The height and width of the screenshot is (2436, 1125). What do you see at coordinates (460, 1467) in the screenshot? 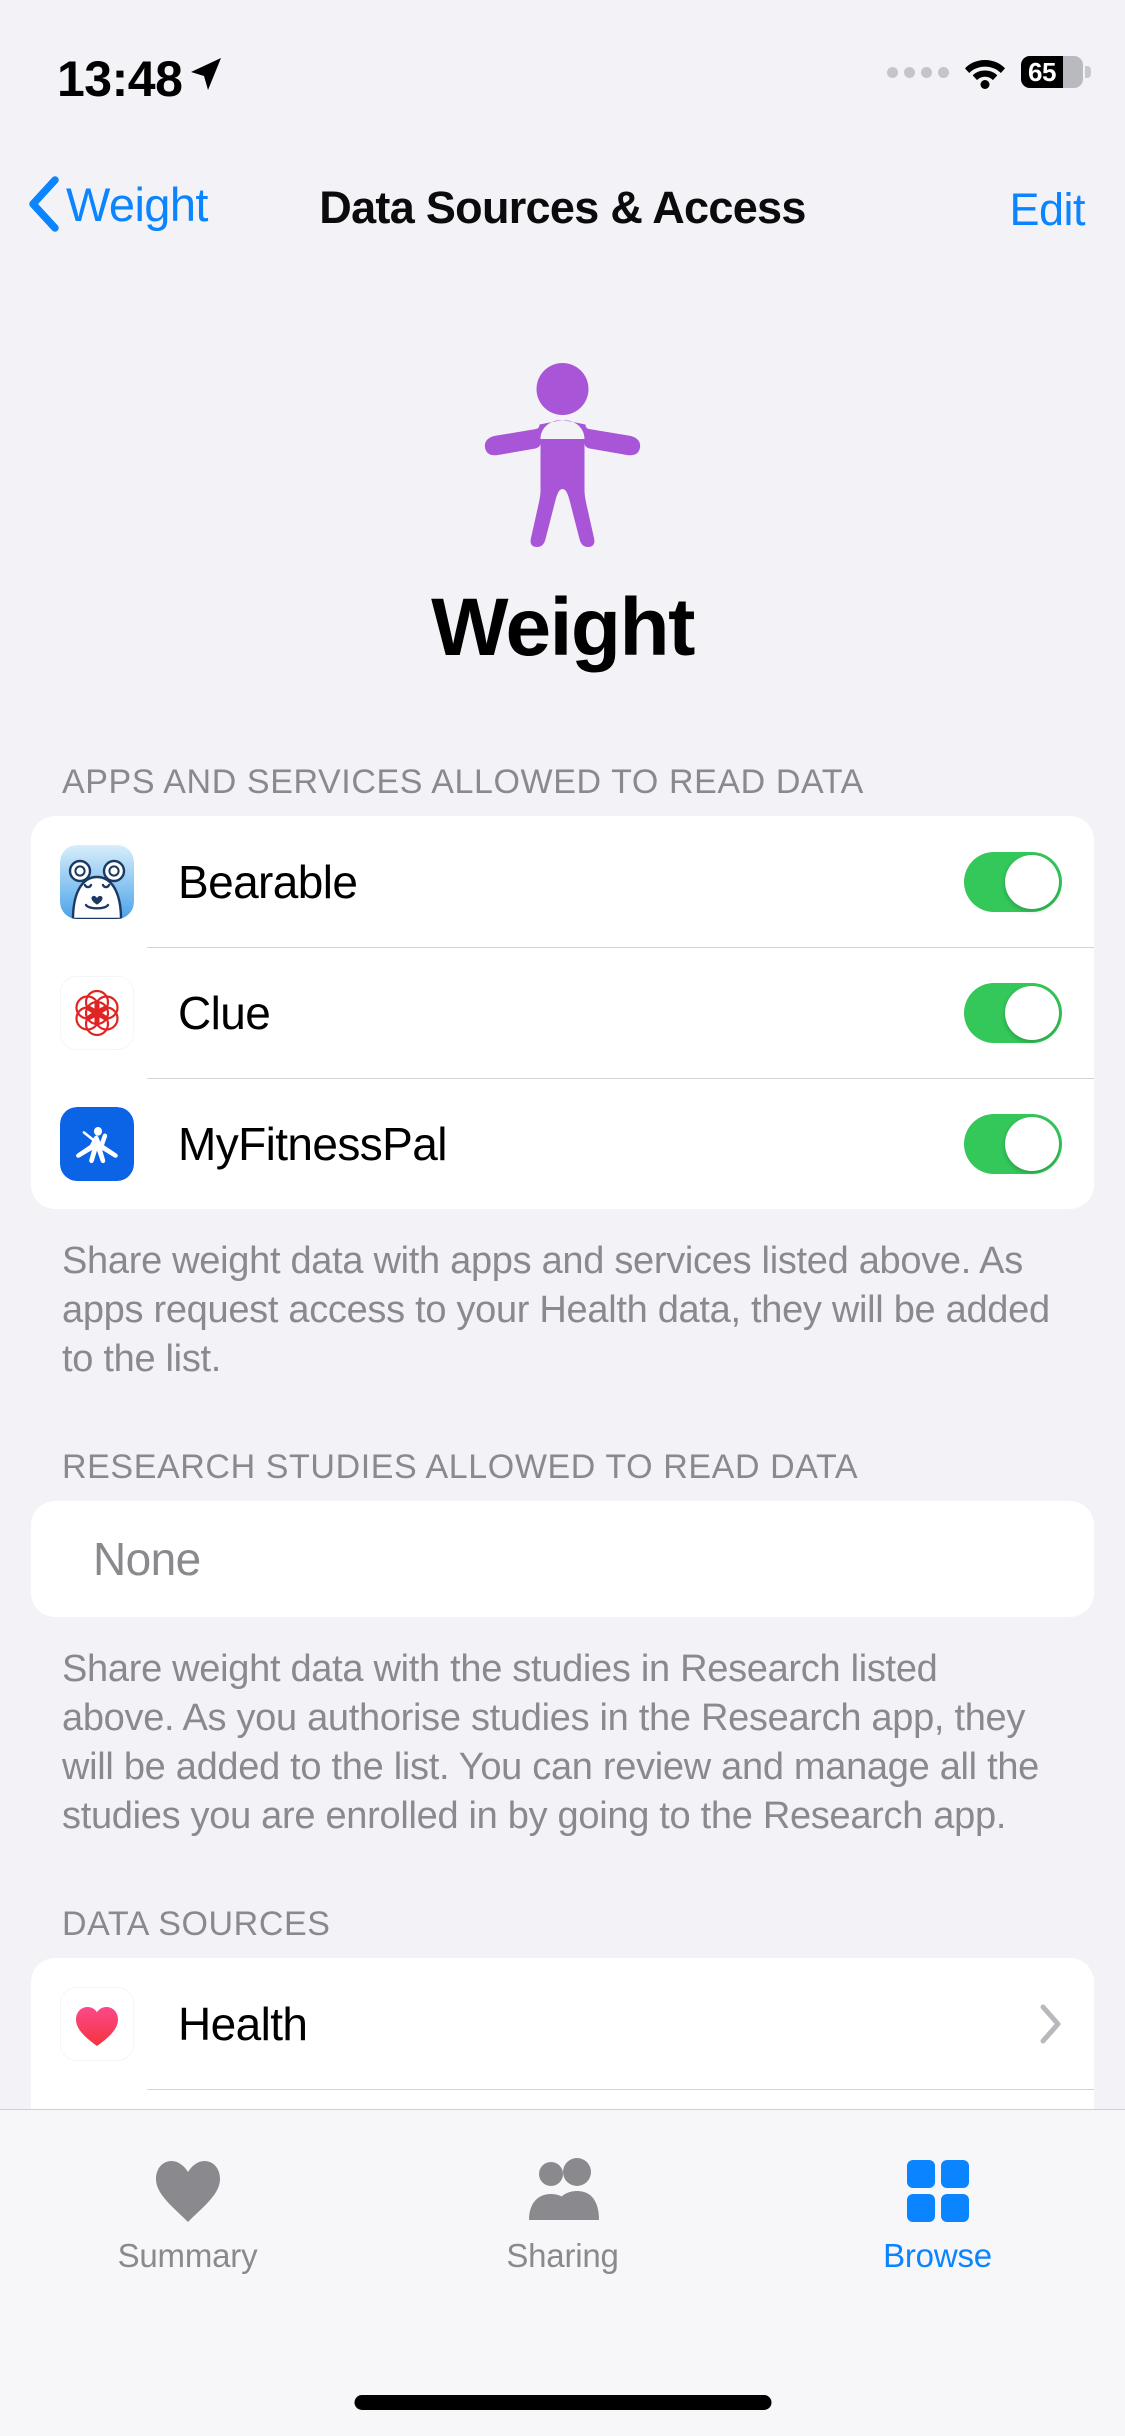
I see `section-header-research: RESEARCH STUDIES ALLOWED TO READ DATA` at bounding box center [460, 1467].